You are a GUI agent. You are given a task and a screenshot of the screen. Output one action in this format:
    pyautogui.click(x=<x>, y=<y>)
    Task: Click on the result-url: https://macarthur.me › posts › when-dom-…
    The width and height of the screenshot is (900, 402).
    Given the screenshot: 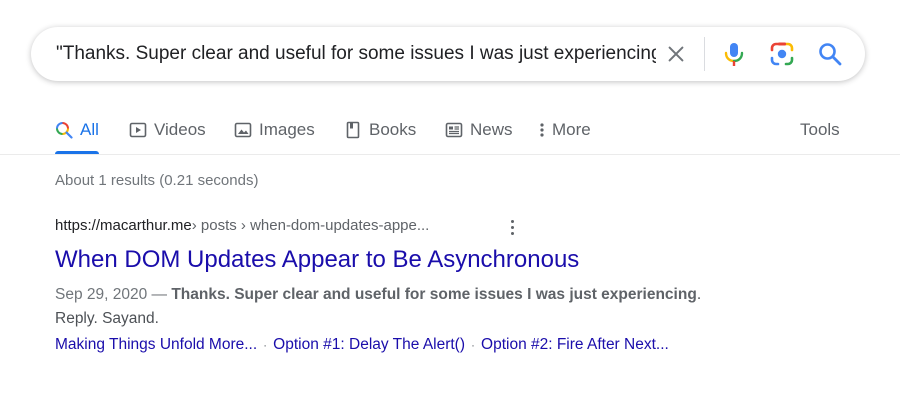 What is the action you would take?
    pyautogui.click(x=435, y=226)
    